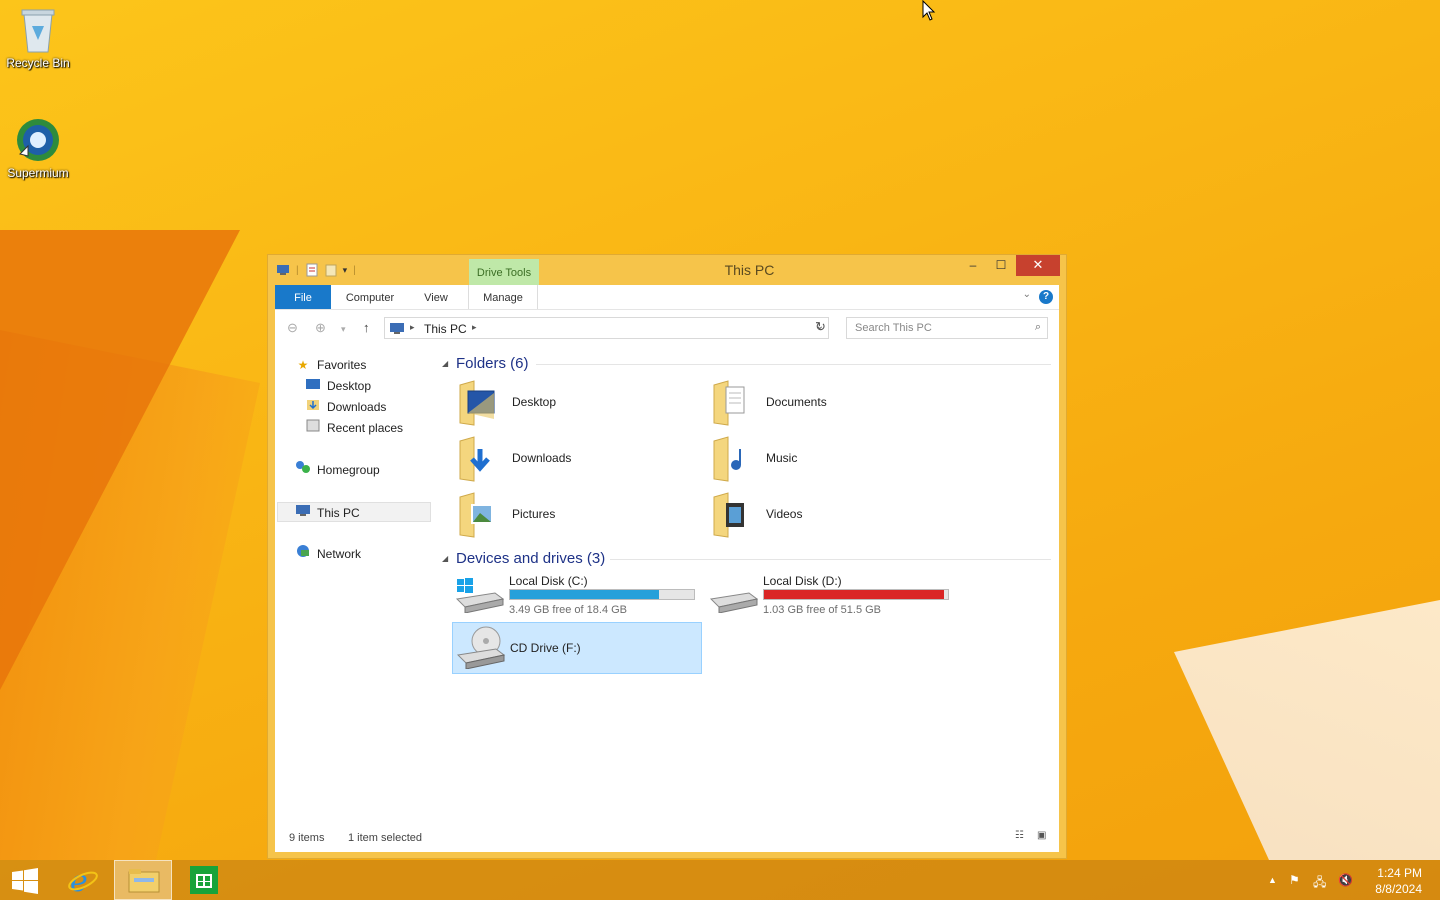 The width and height of the screenshot is (1440, 900). I want to click on back-button: ⊖, so click(292, 328).